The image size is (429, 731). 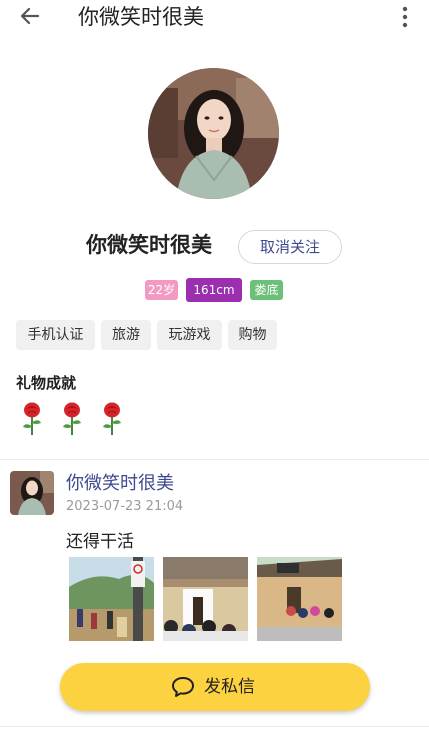 What do you see at coordinates (100, 542) in the screenshot?
I see `post-content: 还得干活` at bounding box center [100, 542].